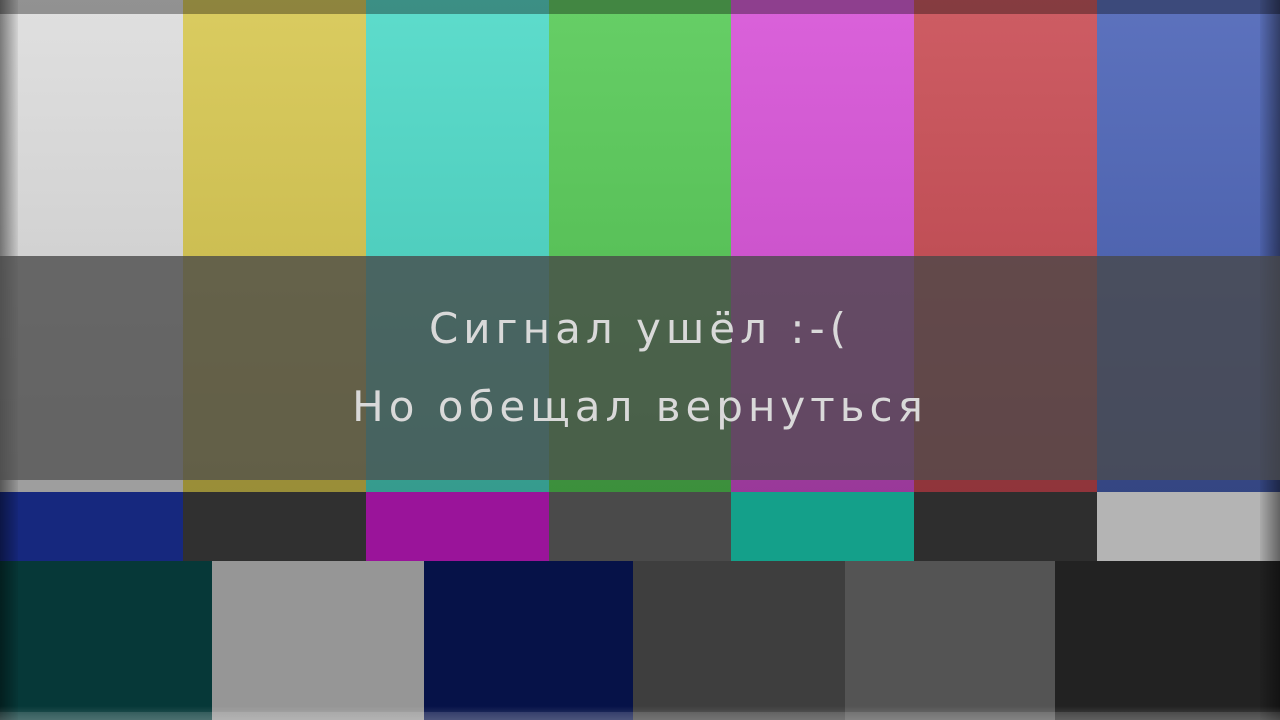 This screenshot has height=720, width=1280. What do you see at coordinates (1006, 526) in the screenshot?
I see `mid-bar-dark` at bounding box center [1006, 526].